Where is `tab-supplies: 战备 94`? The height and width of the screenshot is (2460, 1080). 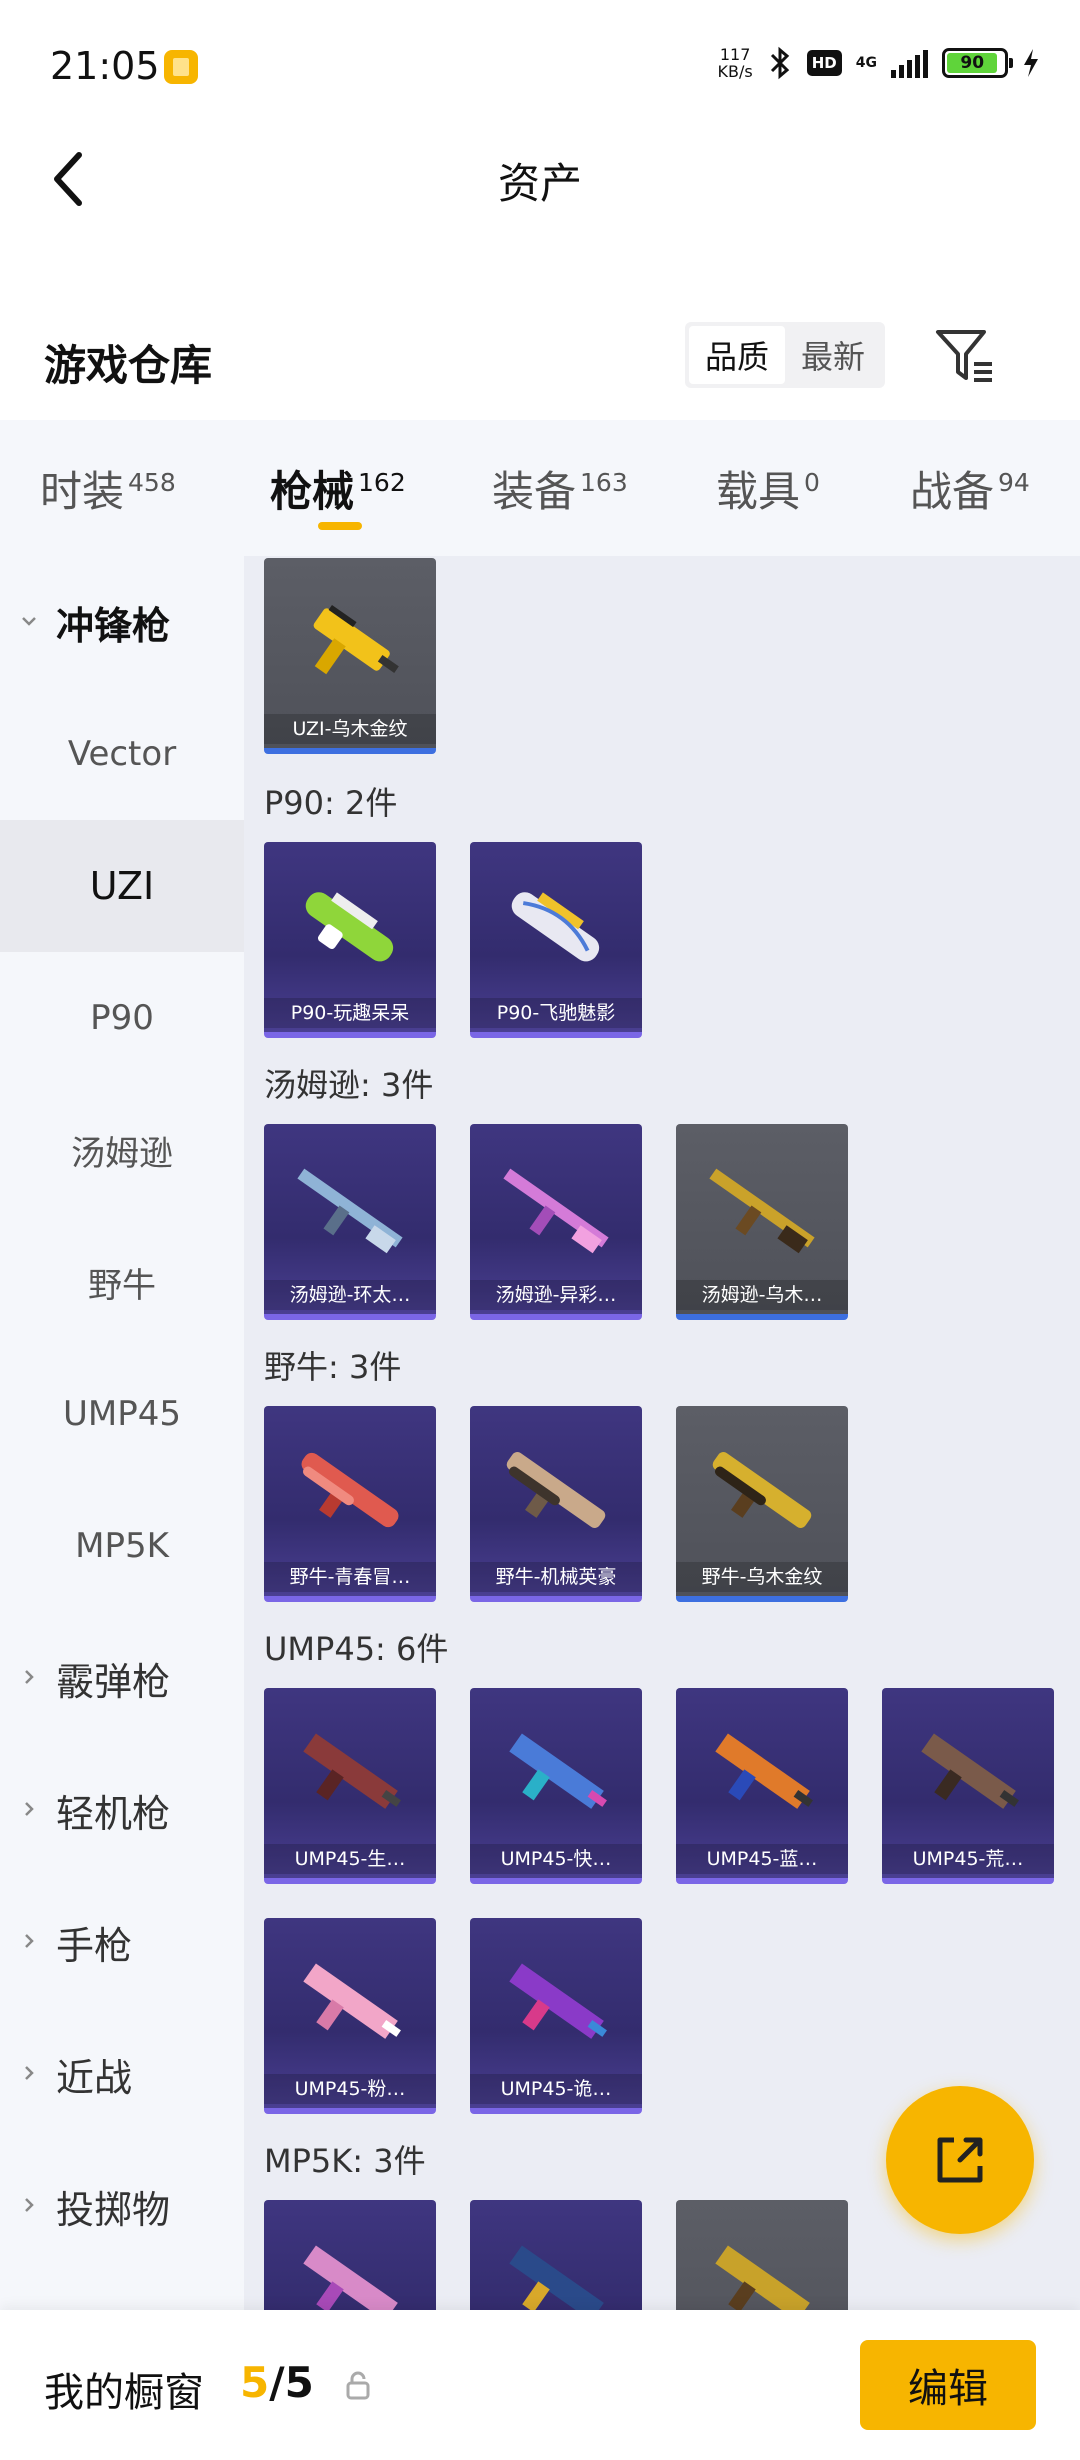
tab-supplies: 战备 94 is located at coordinates (970, 488).